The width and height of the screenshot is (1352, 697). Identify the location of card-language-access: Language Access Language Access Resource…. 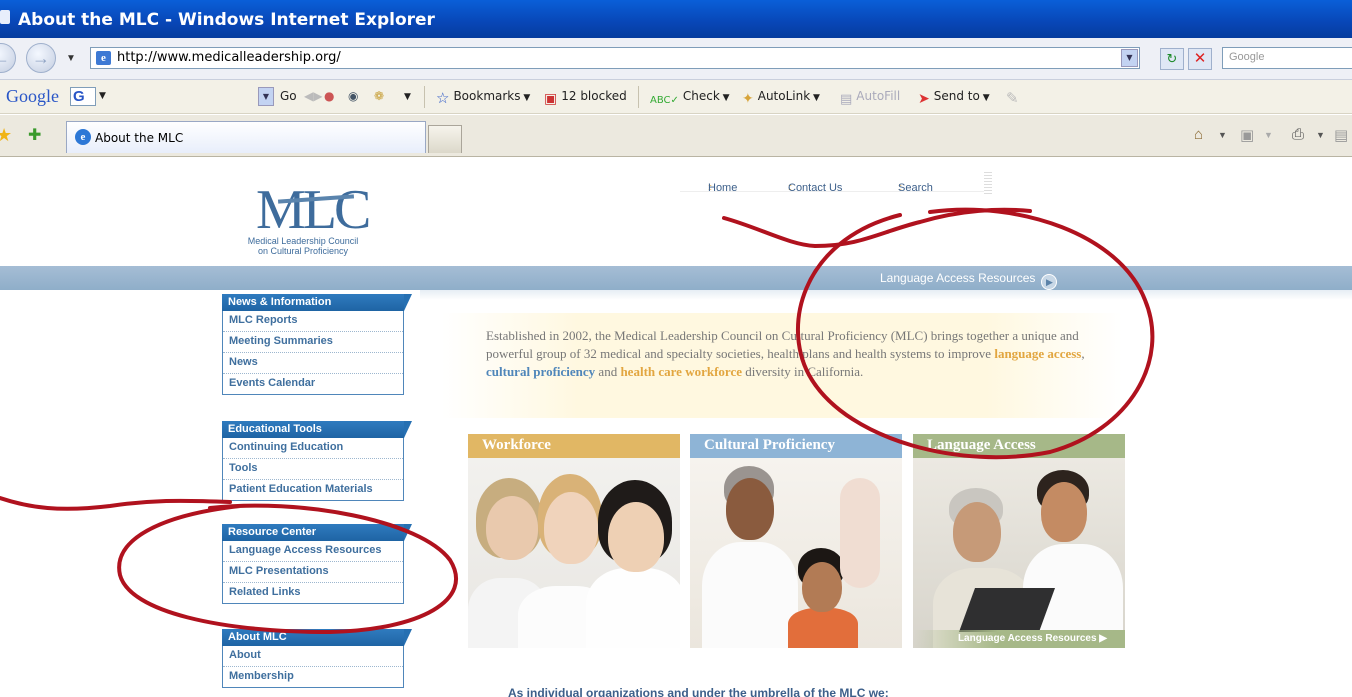
(1019, 541).